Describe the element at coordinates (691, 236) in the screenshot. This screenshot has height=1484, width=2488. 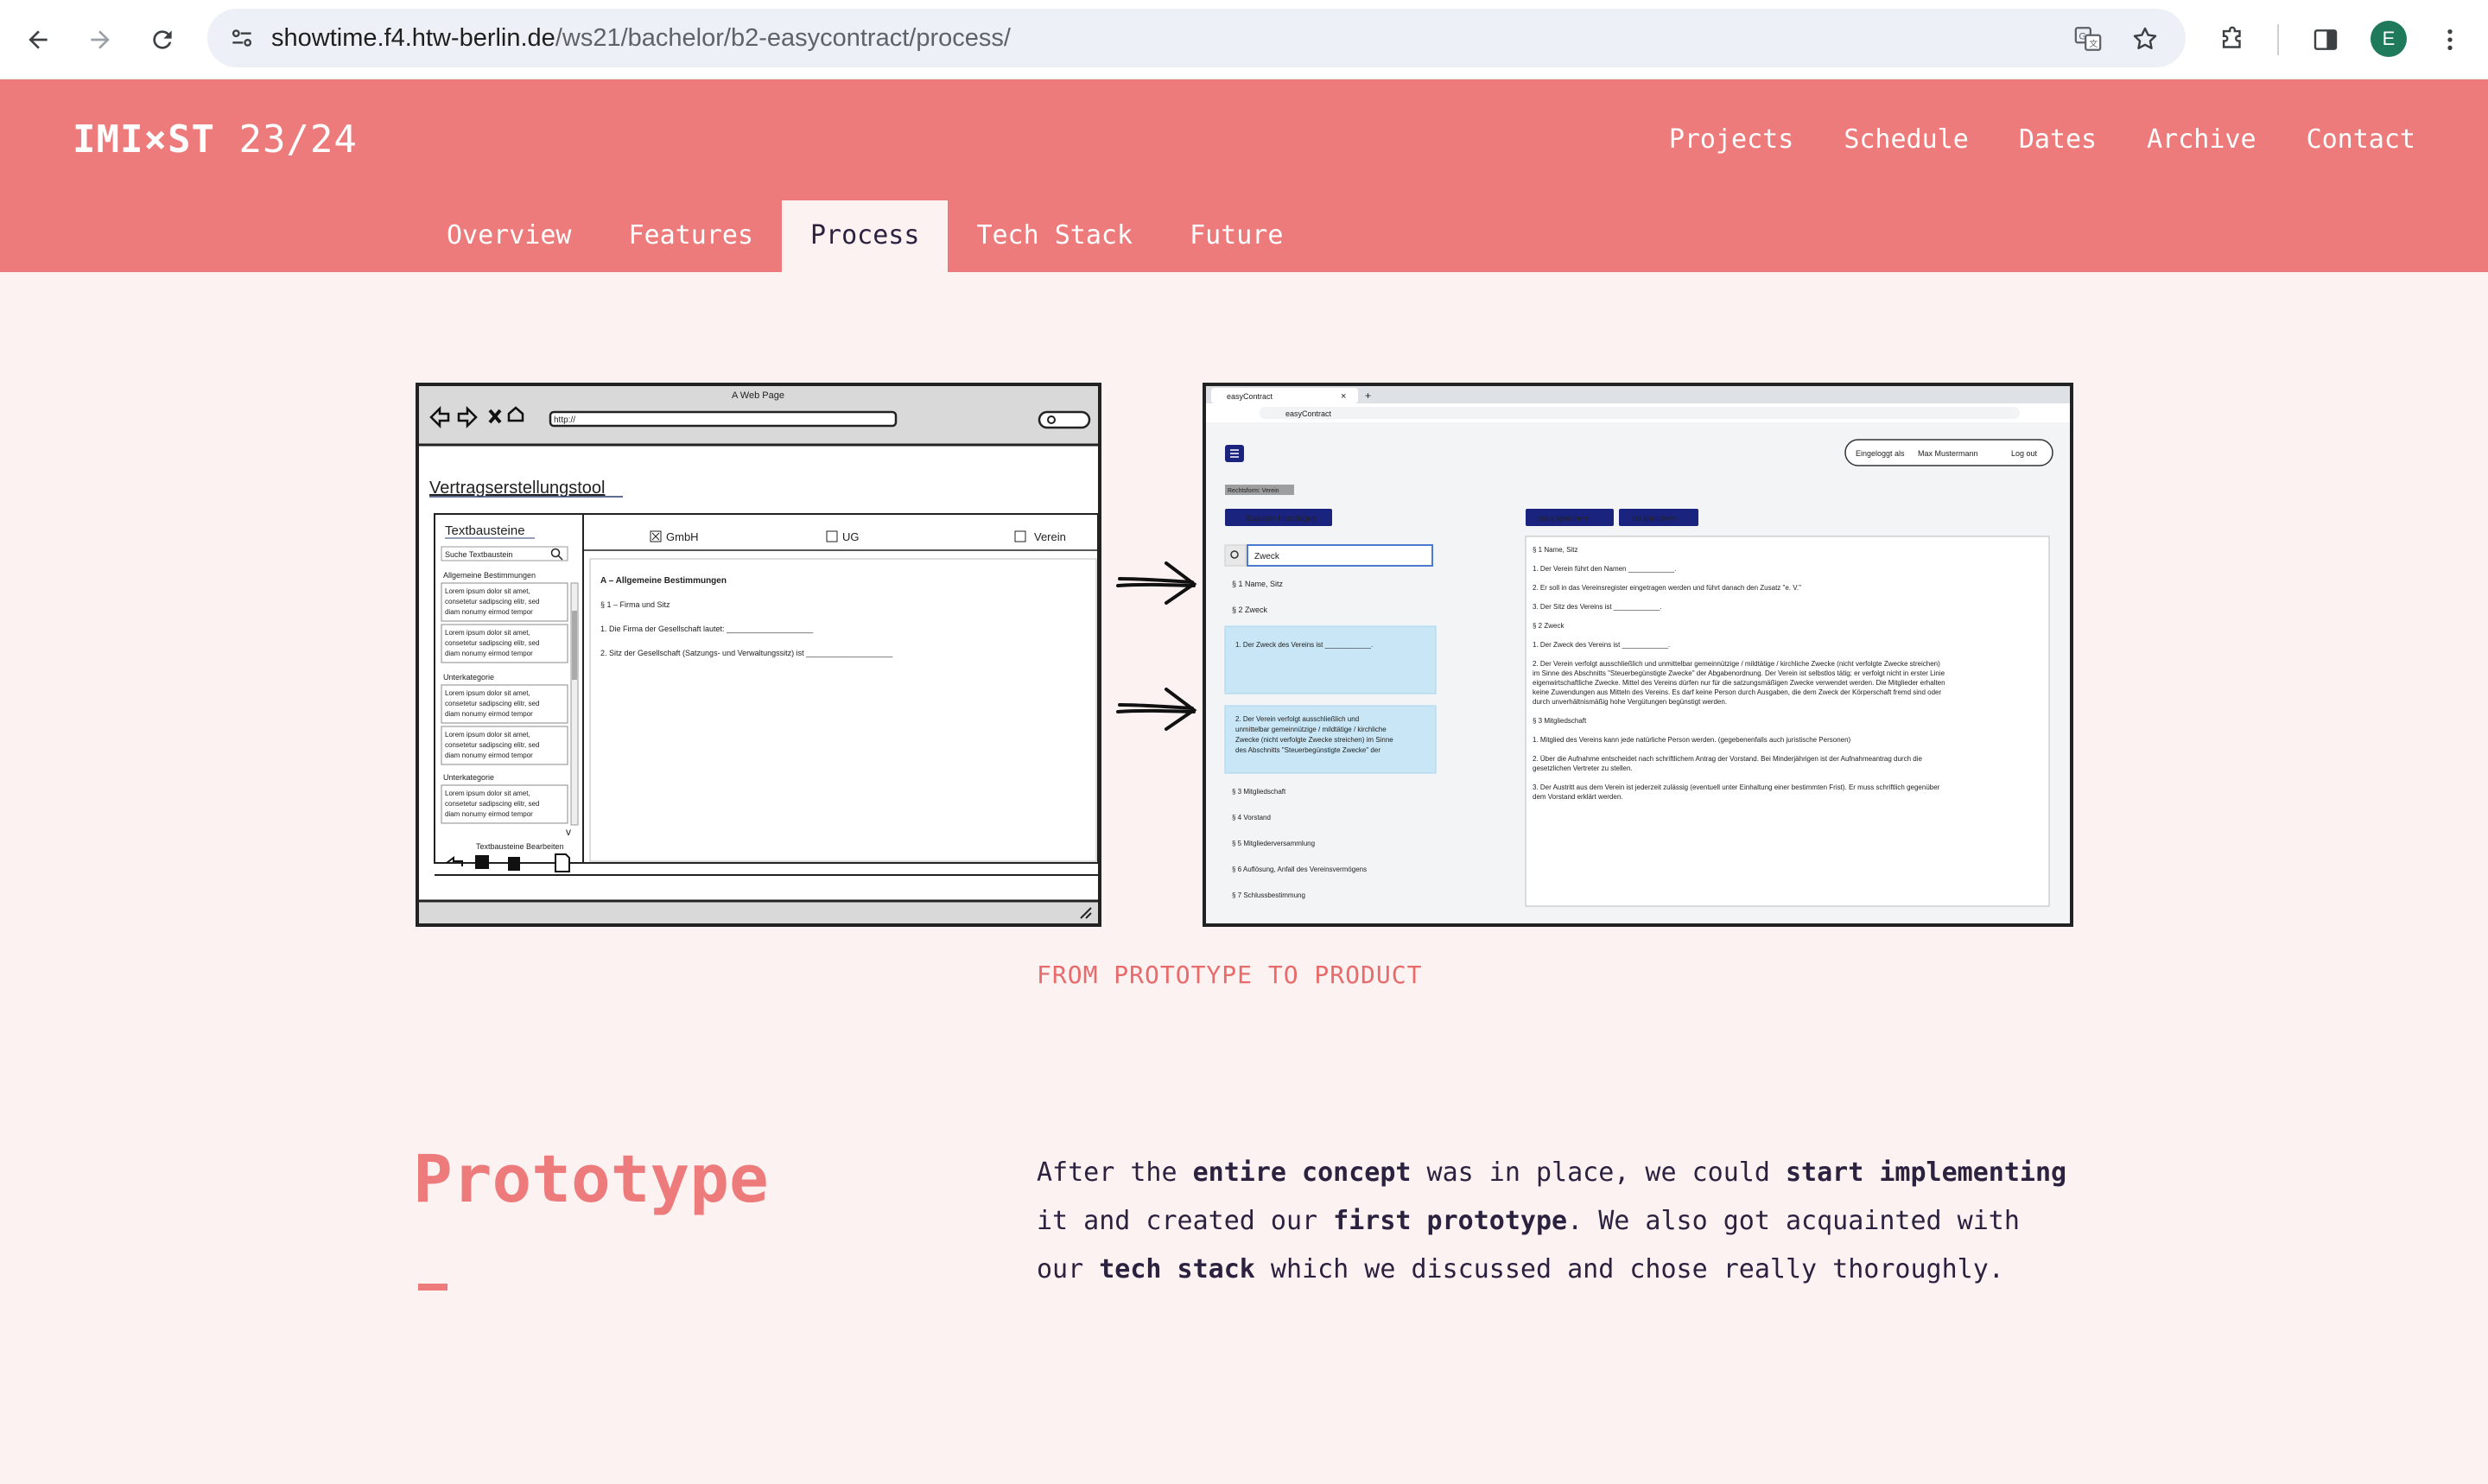
I see `tab-features: Features` at that location.